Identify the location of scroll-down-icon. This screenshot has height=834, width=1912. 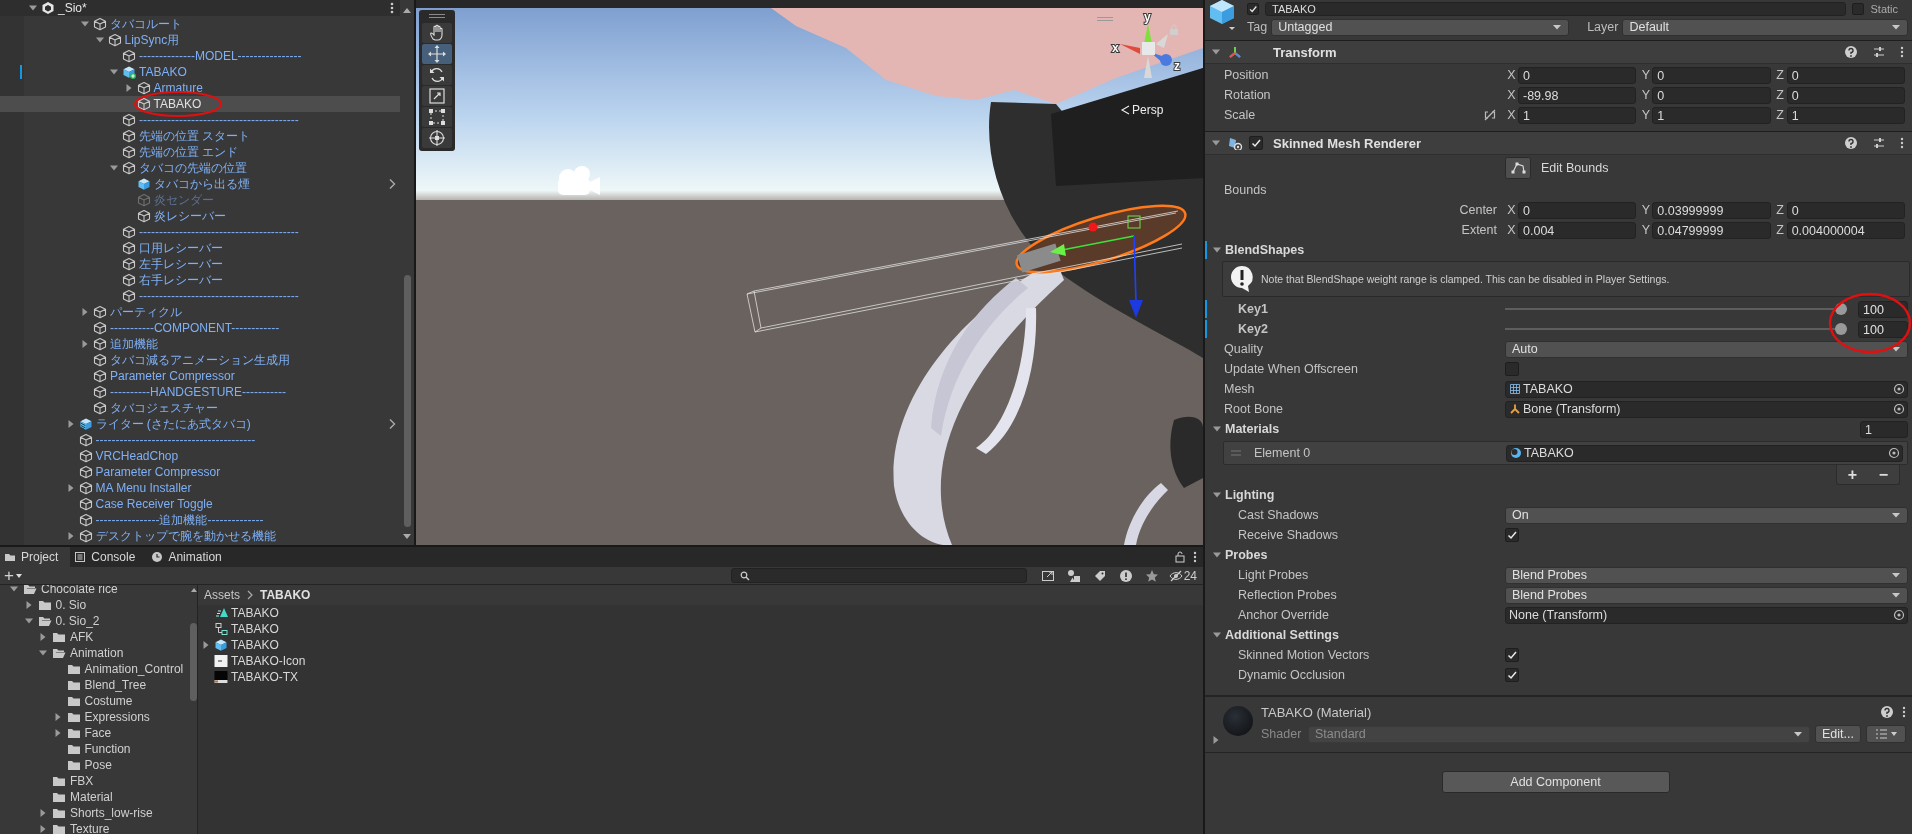
(407, 537).